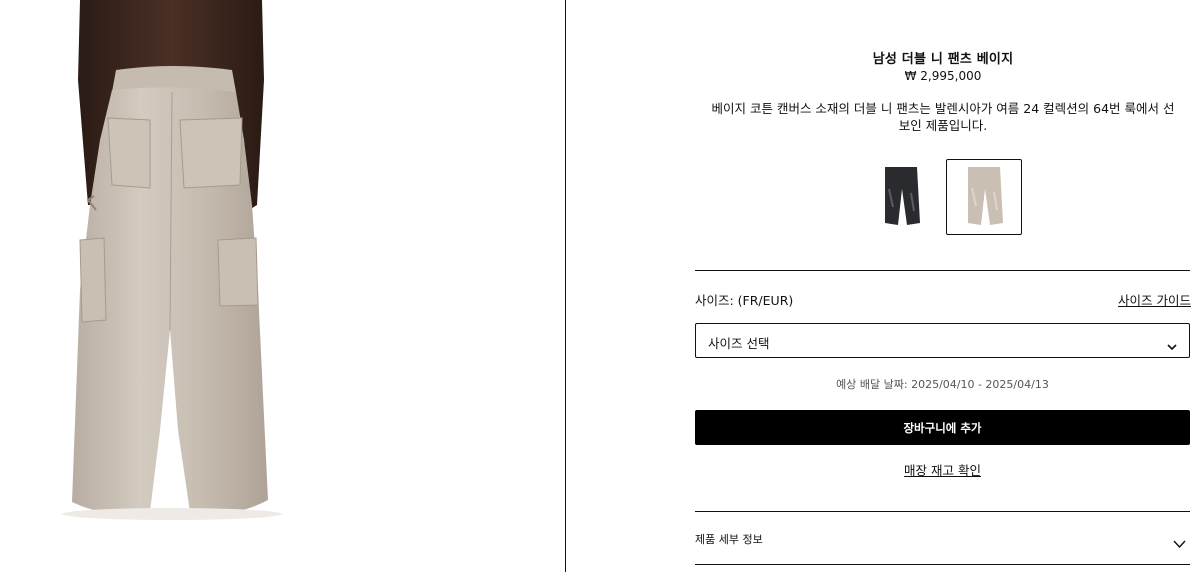  What do you see at coordinates (744, 300) in the screenshot?
I see `size-label: 사이즈: (FR/EUR)` at bounding box center [744, 300].